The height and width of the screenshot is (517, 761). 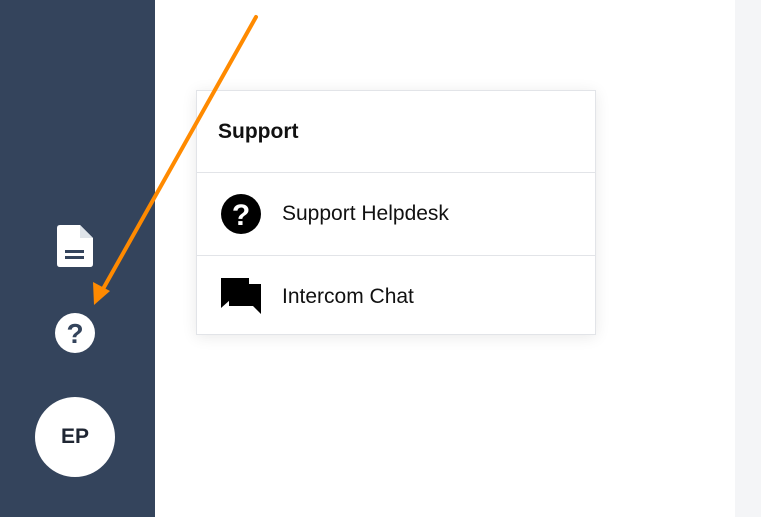 I want to click on user-avatar: EP, so click(x=75, y=437).